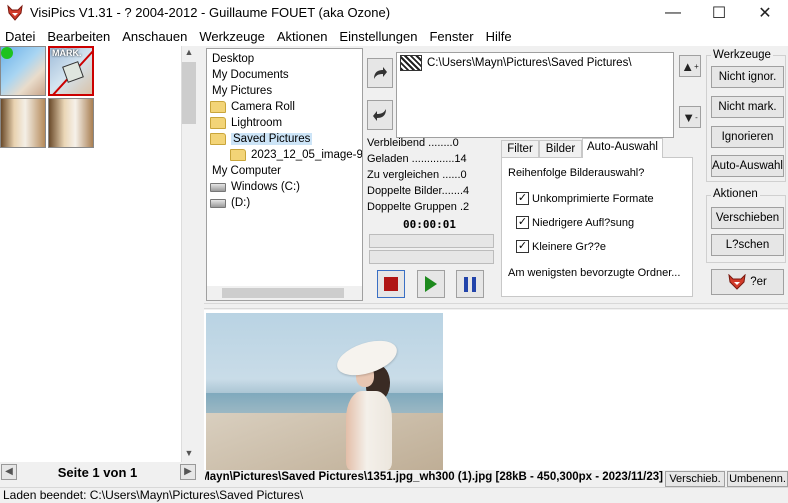 This screenshot has height=503, width=788. I want to click on unmark-button: Nicht mark., so click(747, 107).